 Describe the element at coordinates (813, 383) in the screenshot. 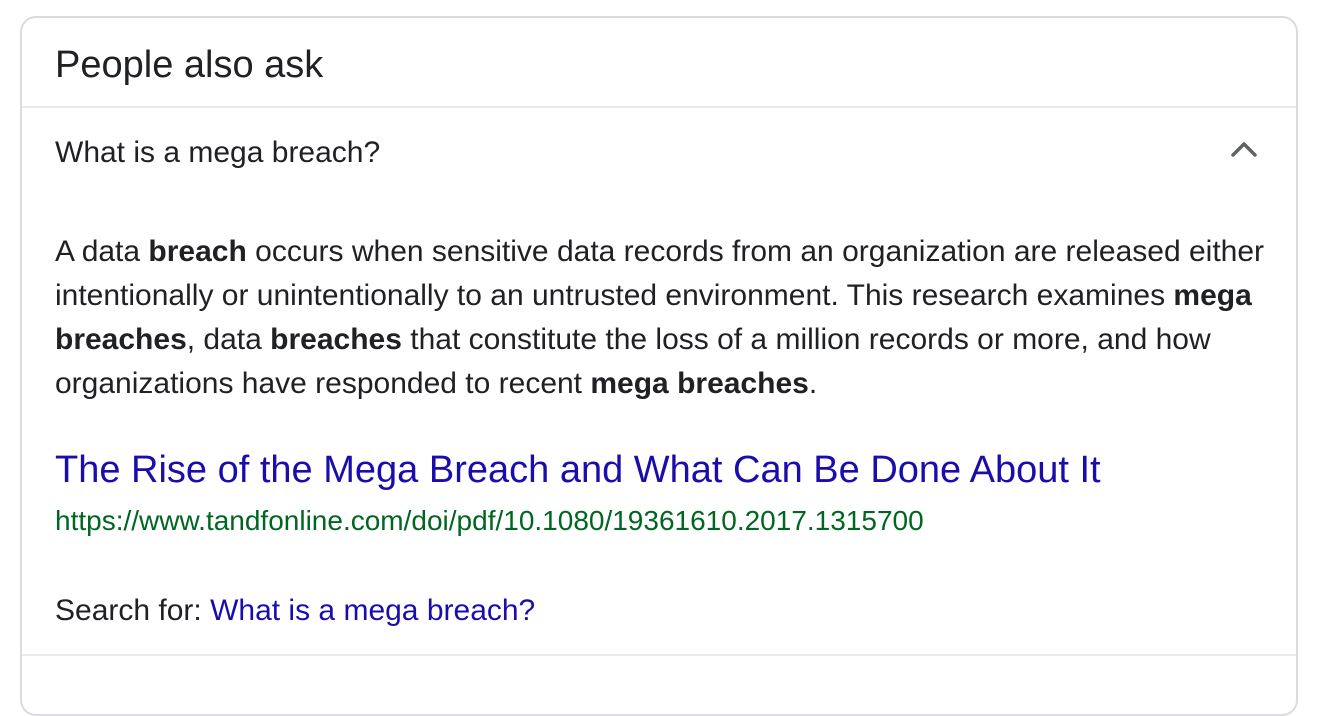

I see `answer-segment: .` at that location.